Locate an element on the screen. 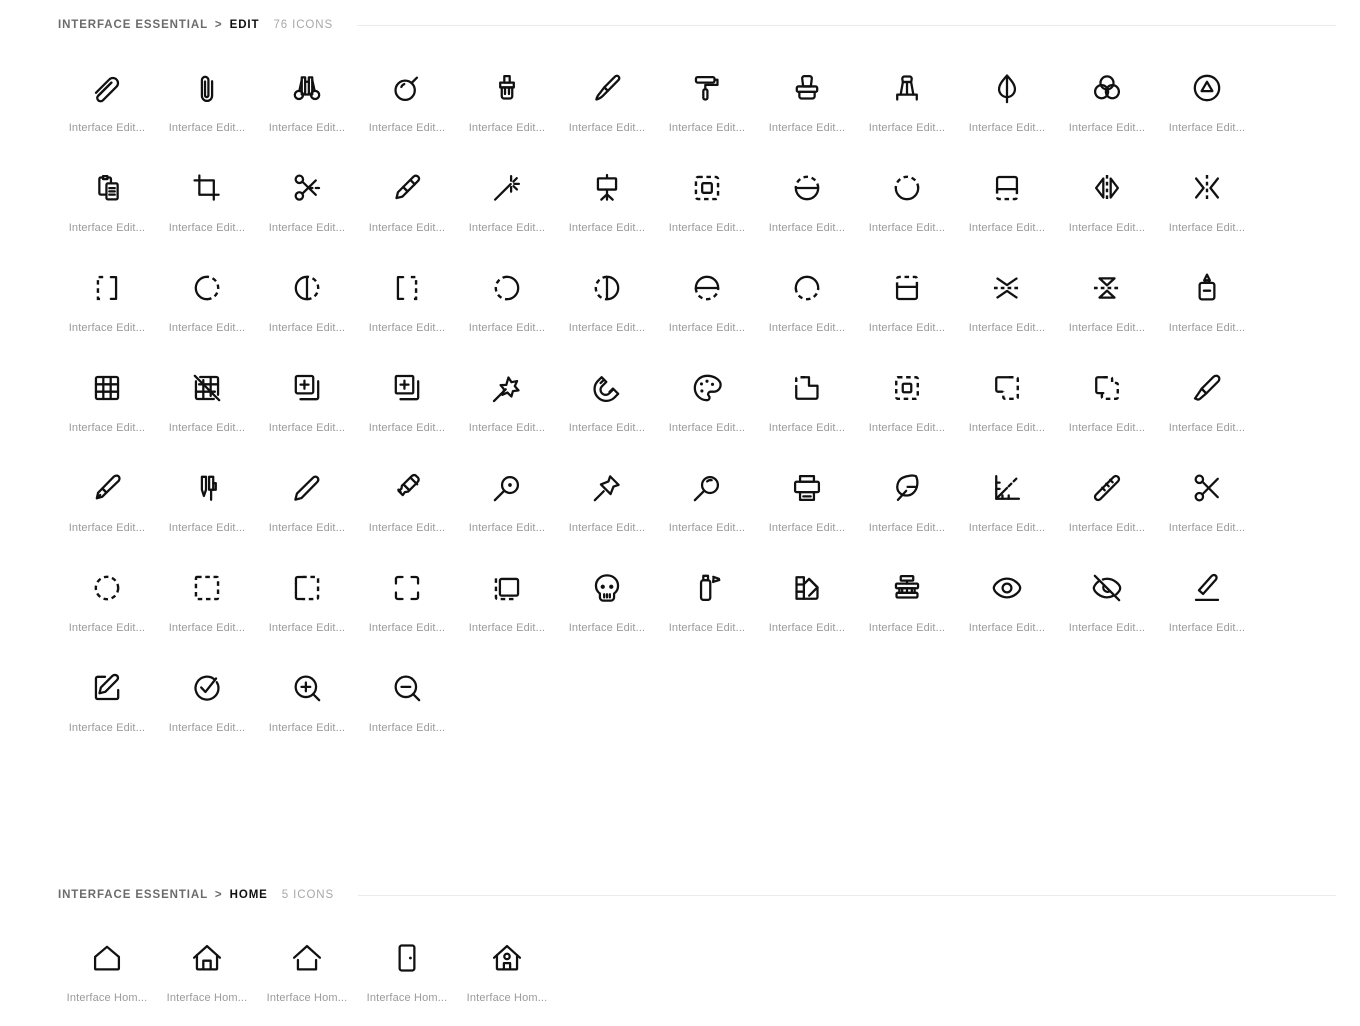 The height and width of the screenshot is (1026, 1360). magic-wand-sparkle-icon is located at coordinates (507, 188).